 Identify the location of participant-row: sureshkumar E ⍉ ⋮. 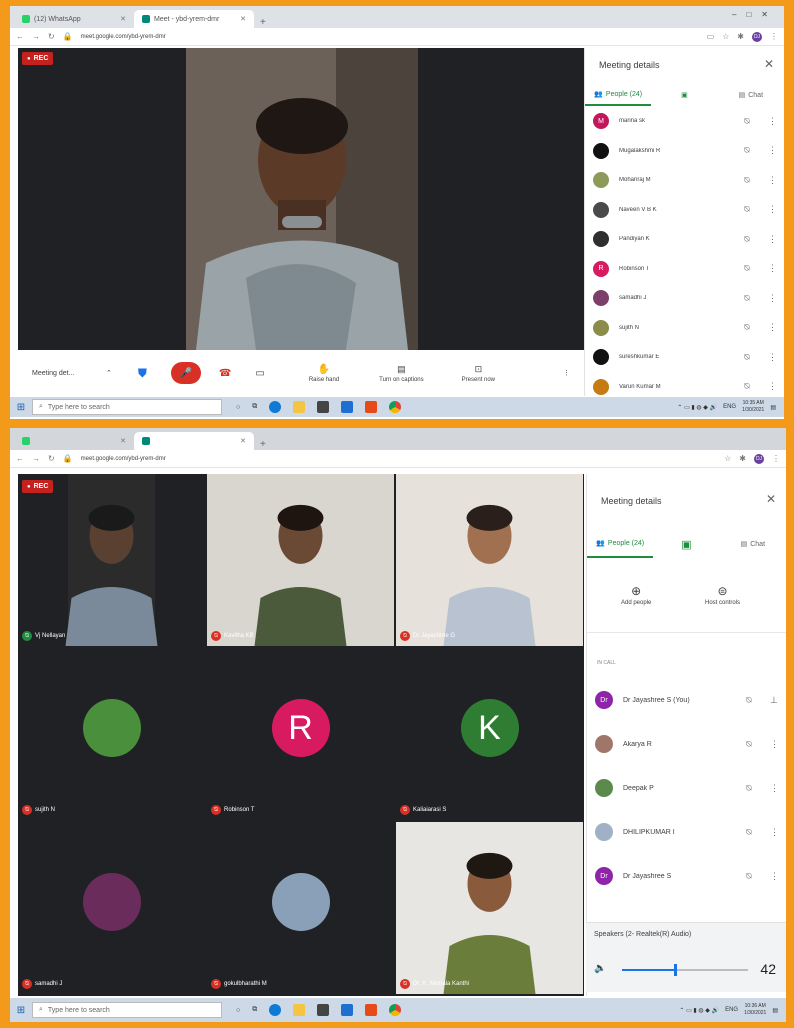
(685, 357).